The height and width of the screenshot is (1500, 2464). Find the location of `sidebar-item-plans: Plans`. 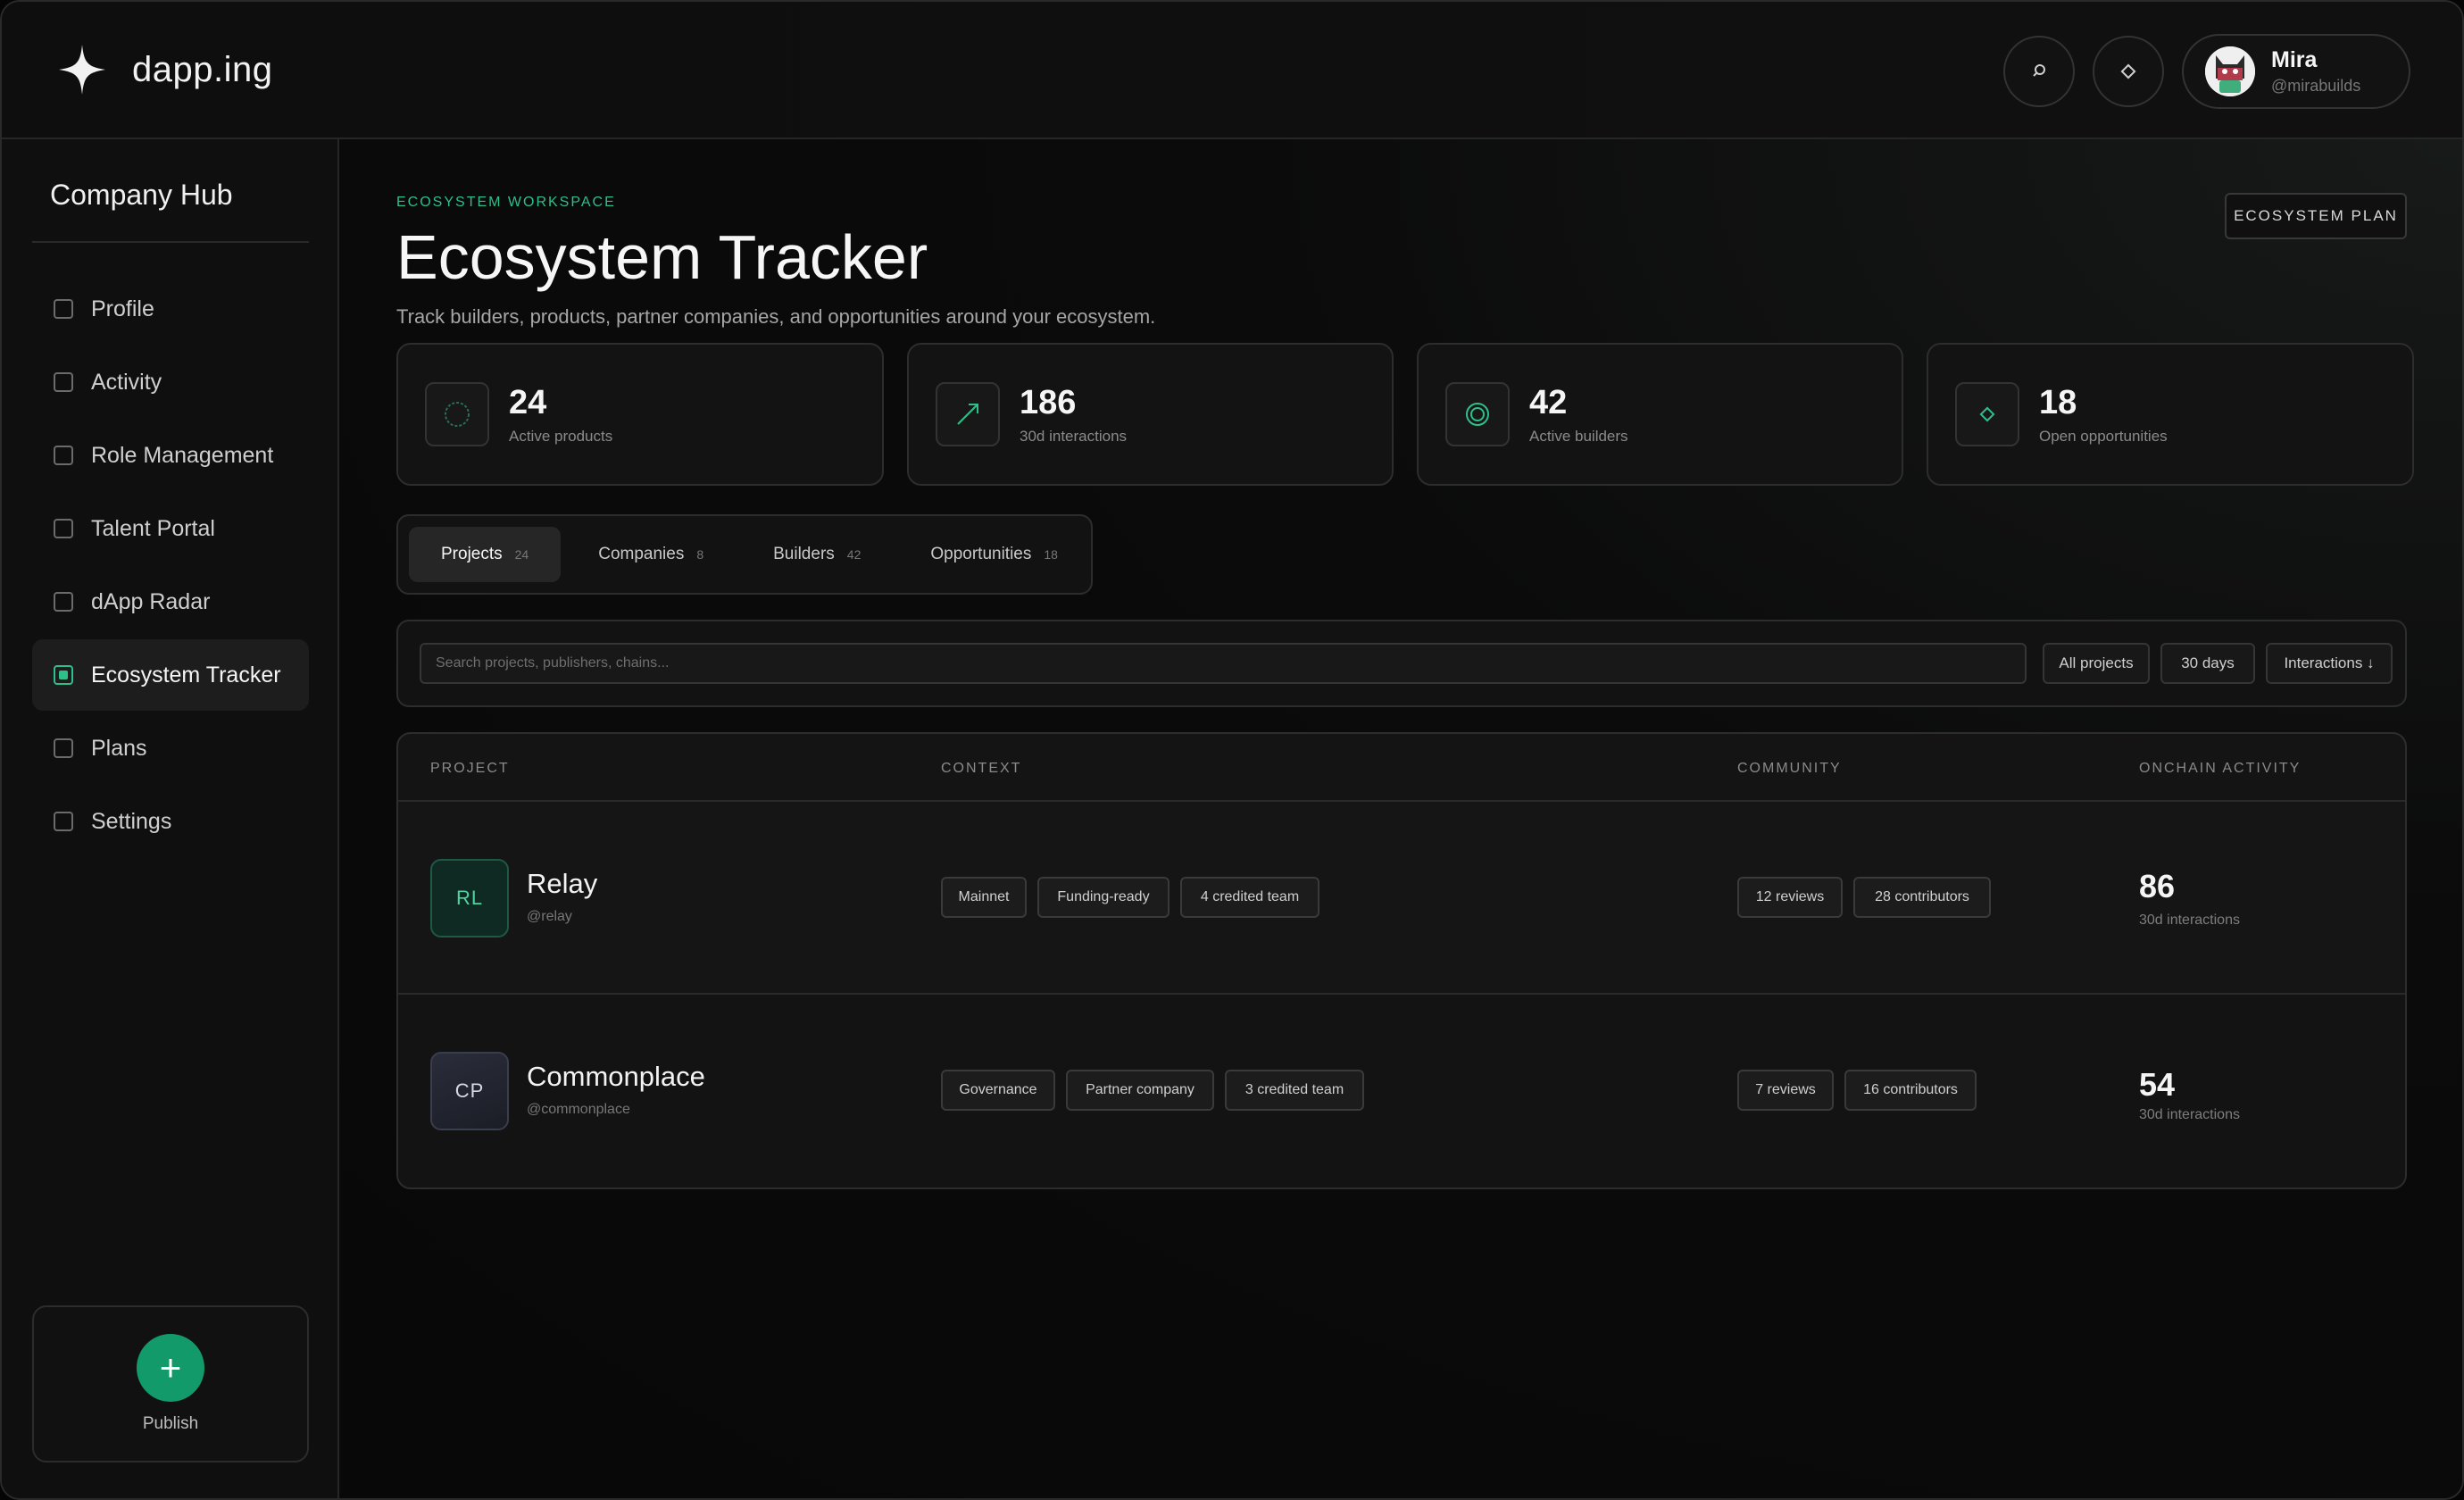

sidebar-item-plans: Plans is located at coordinates (170, 748).